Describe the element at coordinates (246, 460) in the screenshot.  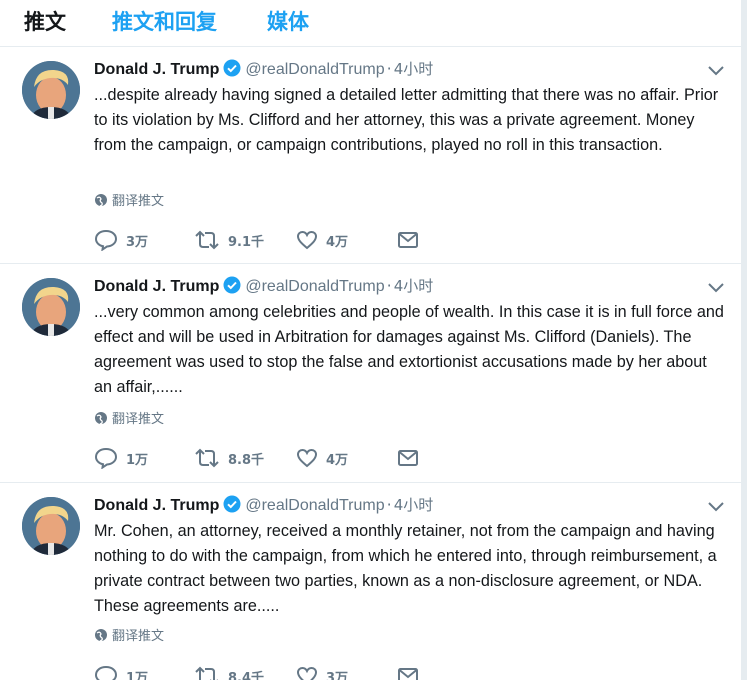
I see `retweet-count: 8.8千` at that location.